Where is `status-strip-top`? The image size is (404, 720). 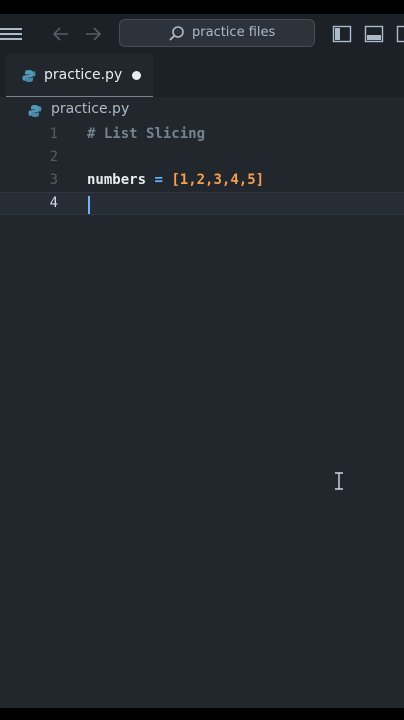
status-strip-top is located at coordinates (202, 7).